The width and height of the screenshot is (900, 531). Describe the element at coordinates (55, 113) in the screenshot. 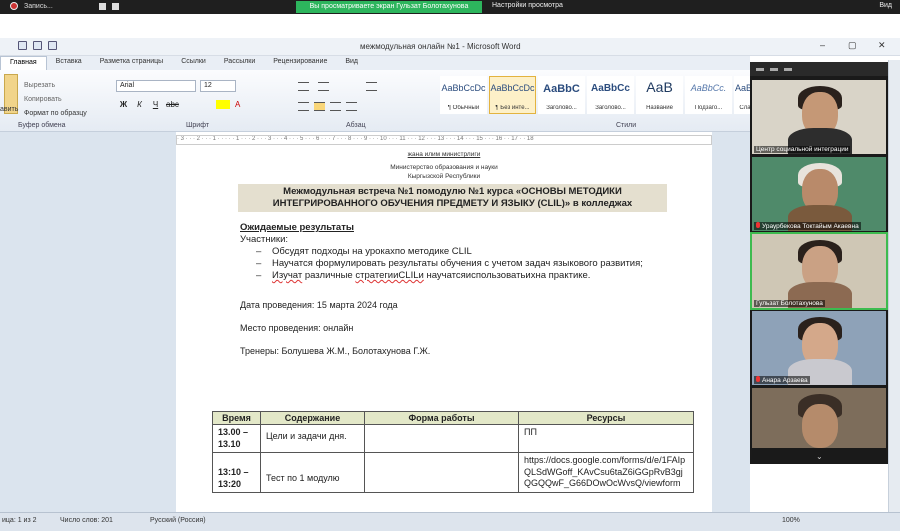

I see `format-painter-button: Формат по образцу` at that location.